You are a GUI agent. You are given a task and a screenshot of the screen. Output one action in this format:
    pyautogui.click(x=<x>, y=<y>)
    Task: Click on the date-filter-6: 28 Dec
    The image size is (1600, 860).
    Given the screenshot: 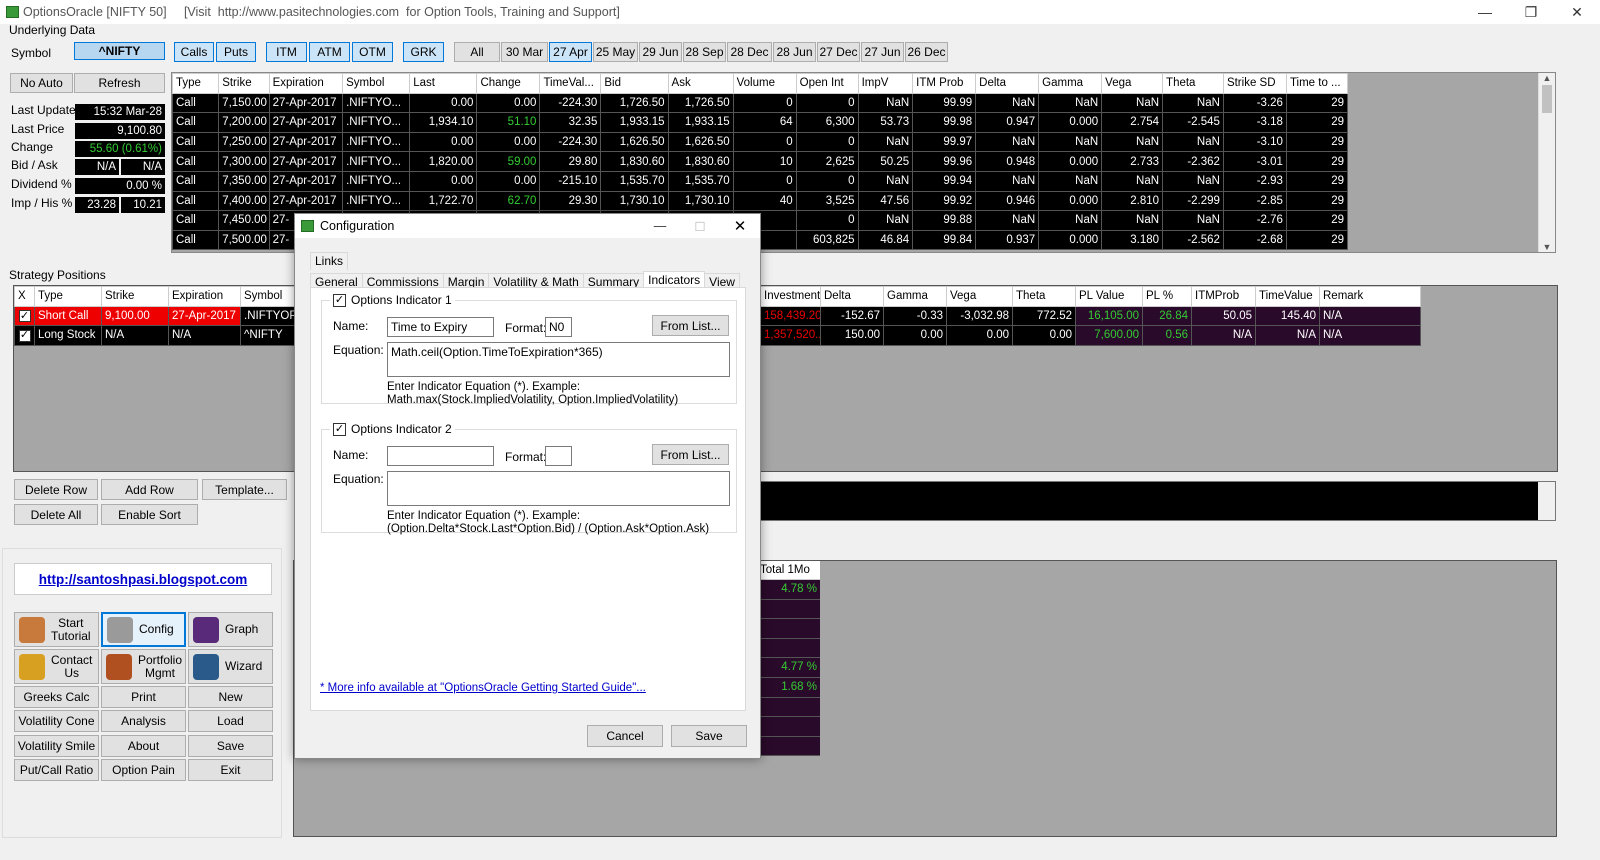 What is the action you would take?
    pyautogui.click(x=749, y=52)
    